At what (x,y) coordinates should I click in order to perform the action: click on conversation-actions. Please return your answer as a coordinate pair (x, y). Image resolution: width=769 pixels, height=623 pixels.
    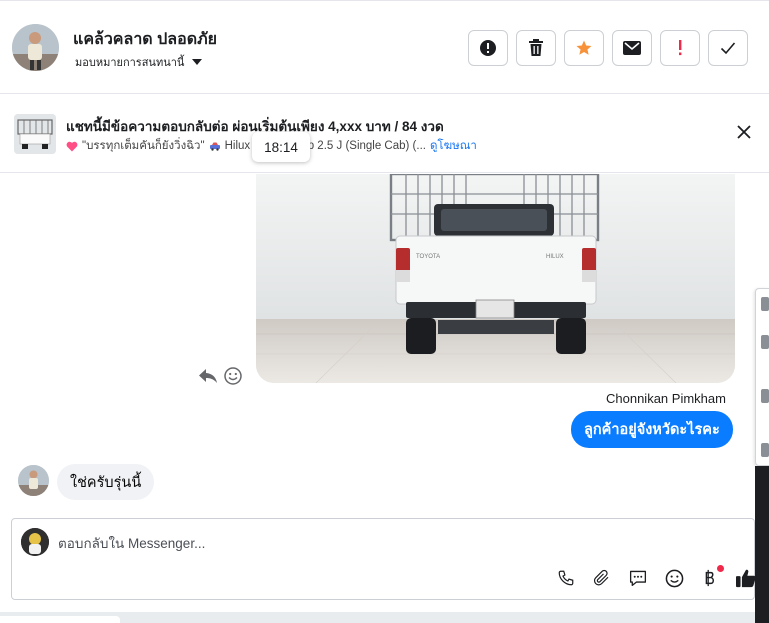
    Looking at the image, I should click on (608, 48).